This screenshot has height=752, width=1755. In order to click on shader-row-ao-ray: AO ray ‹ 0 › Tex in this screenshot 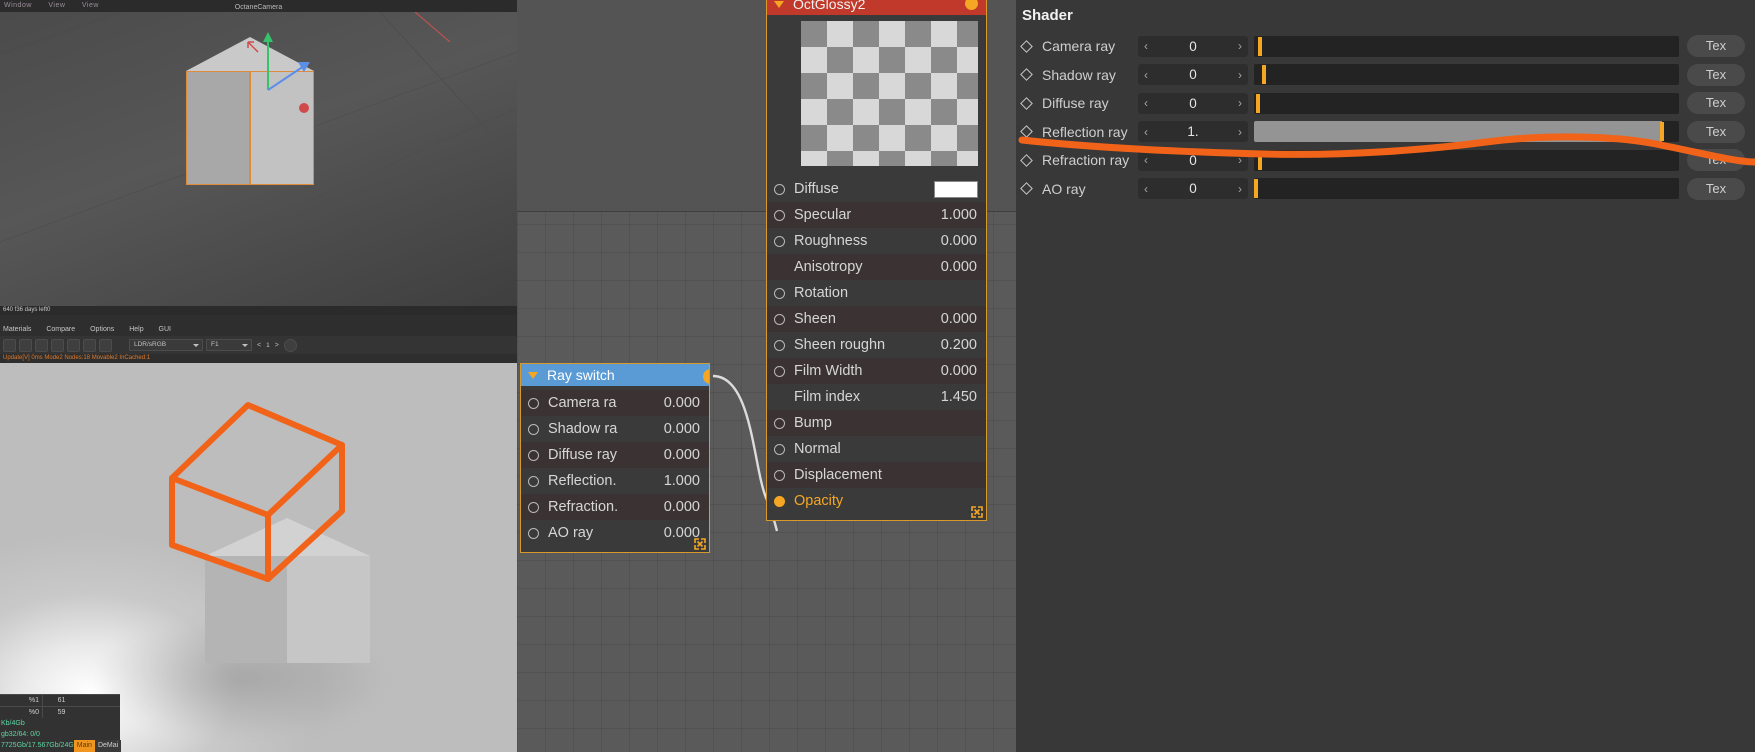, I will do `click(1385, 189)`.